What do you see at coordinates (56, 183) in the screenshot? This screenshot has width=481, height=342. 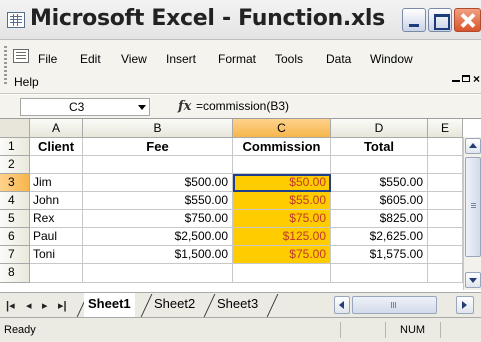 I see `cell-a3: Jim` at bounding box center [56, 183].